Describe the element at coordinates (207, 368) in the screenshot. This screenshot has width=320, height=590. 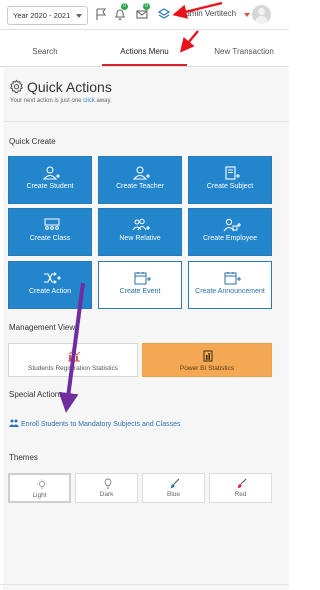
I see `power-bi-statistics-label: Power BI Statistics` at that location.